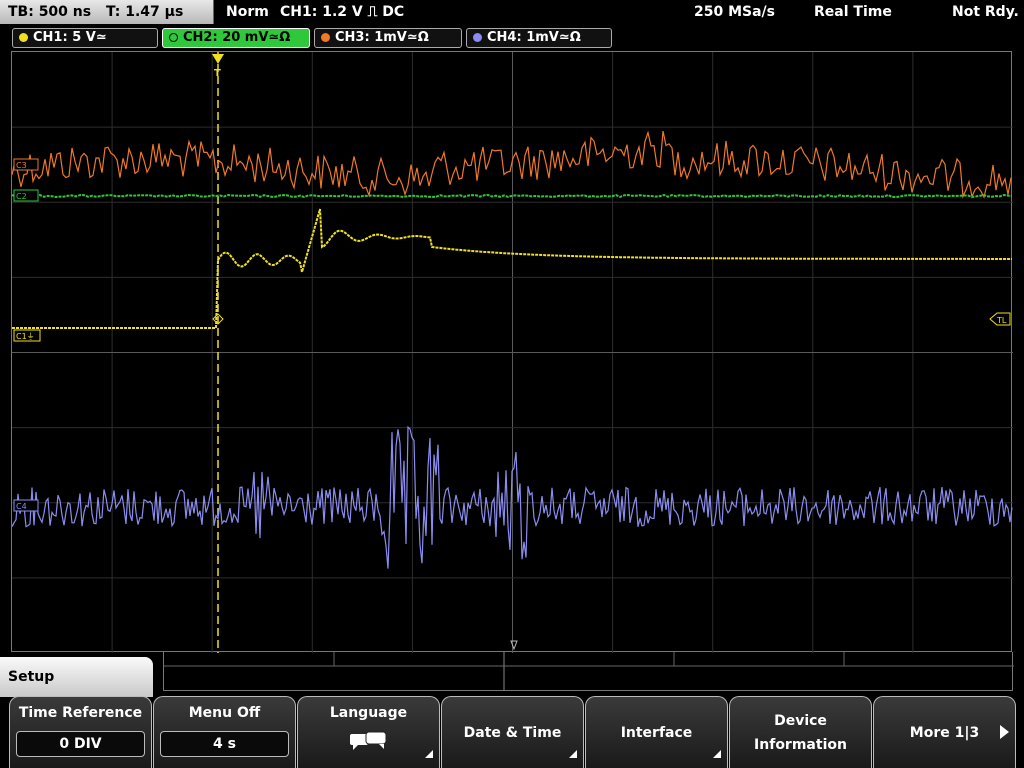 The image size is (1024, 768). What do you see at coordinates (512, 164) in the screenshot?
I see `ch3-waveform` at bounding box center [512, 164].